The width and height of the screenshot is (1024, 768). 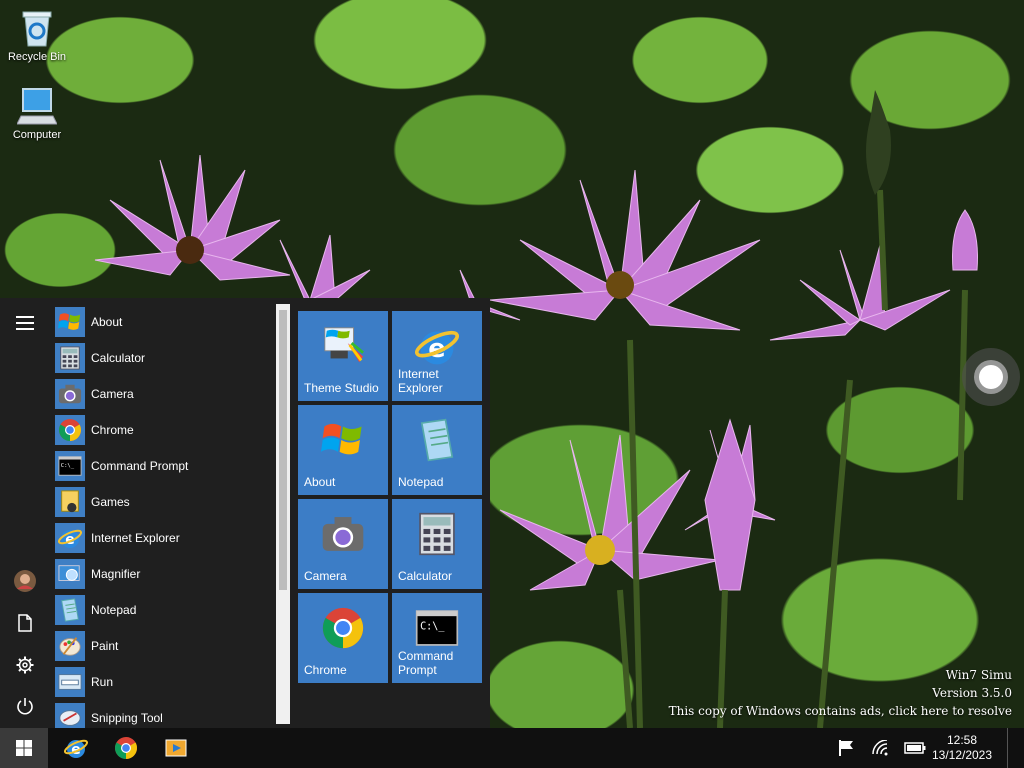 I want to click on taskbar-clock: 12:58 13/12/2023, so click(x=962, y=748).